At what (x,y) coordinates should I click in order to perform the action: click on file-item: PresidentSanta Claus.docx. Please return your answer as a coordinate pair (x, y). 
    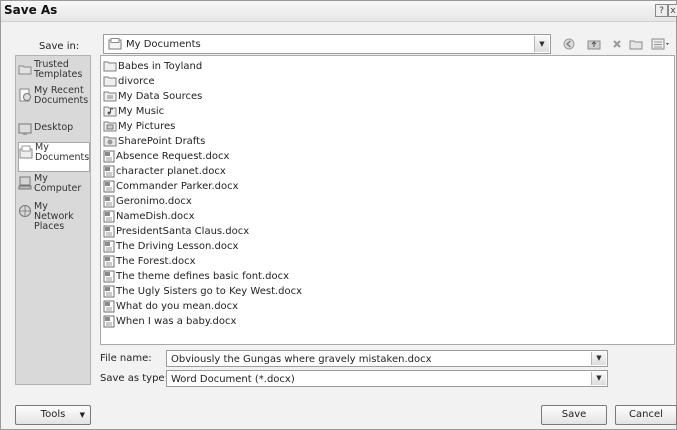
    Looking at the image, I should click on (176, 231).